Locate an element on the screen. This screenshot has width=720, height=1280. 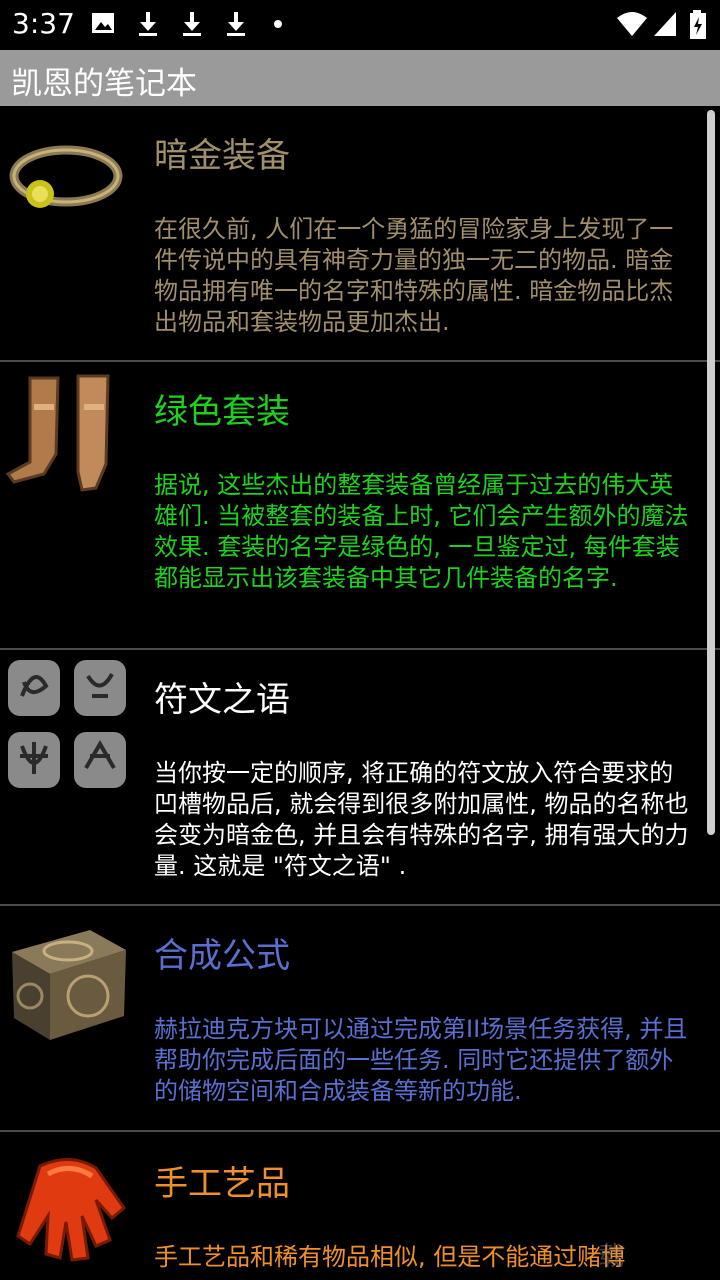
battery-icon is located at coordinates (698, 24).